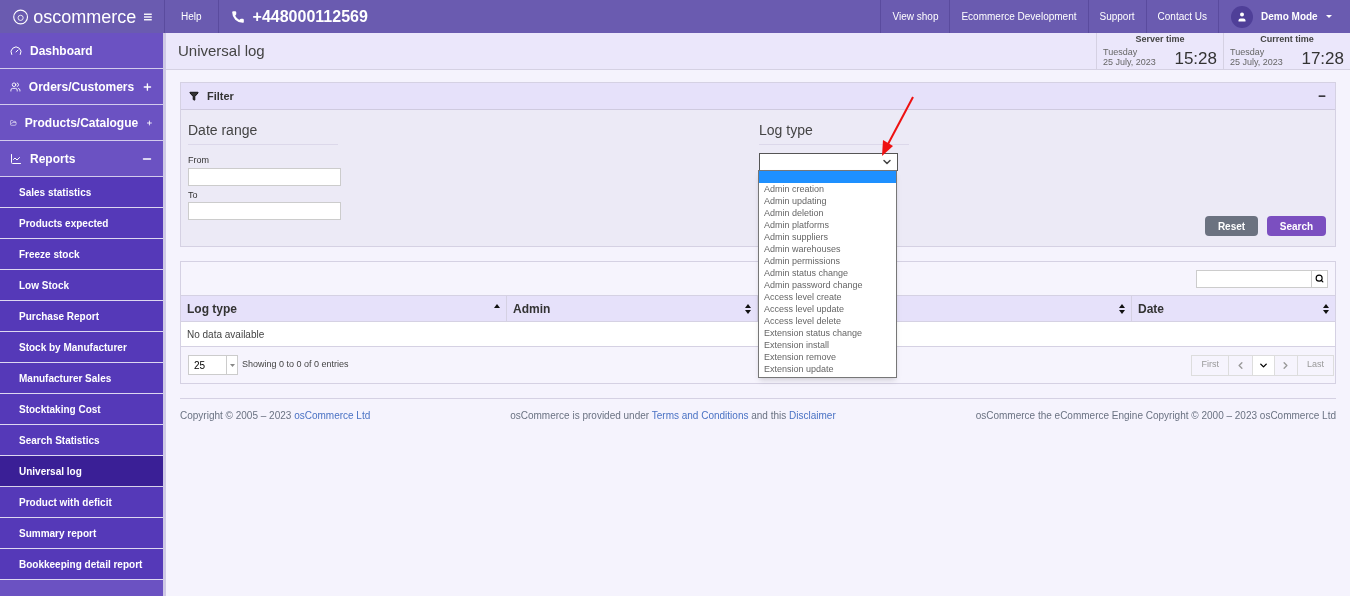  Describe the element at coordinates (81, 440) in the screenshot. I see `sidebar-subitem: Search Statistics` at that location.